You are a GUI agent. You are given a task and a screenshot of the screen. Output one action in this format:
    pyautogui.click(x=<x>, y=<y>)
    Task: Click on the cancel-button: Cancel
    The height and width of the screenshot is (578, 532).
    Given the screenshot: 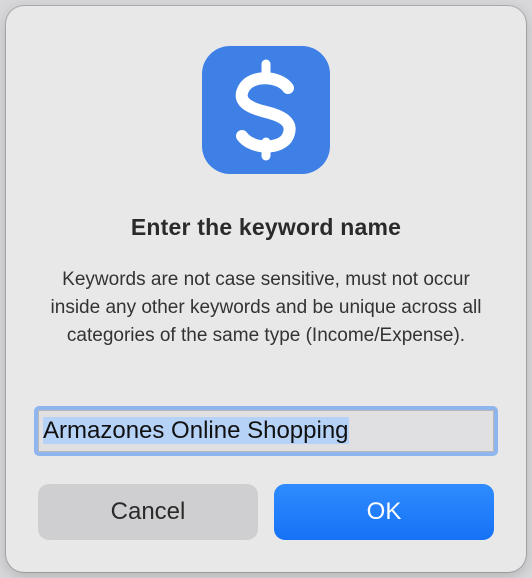 What is the action you would take?
    pyautogui.click(x=148, y=512)
    